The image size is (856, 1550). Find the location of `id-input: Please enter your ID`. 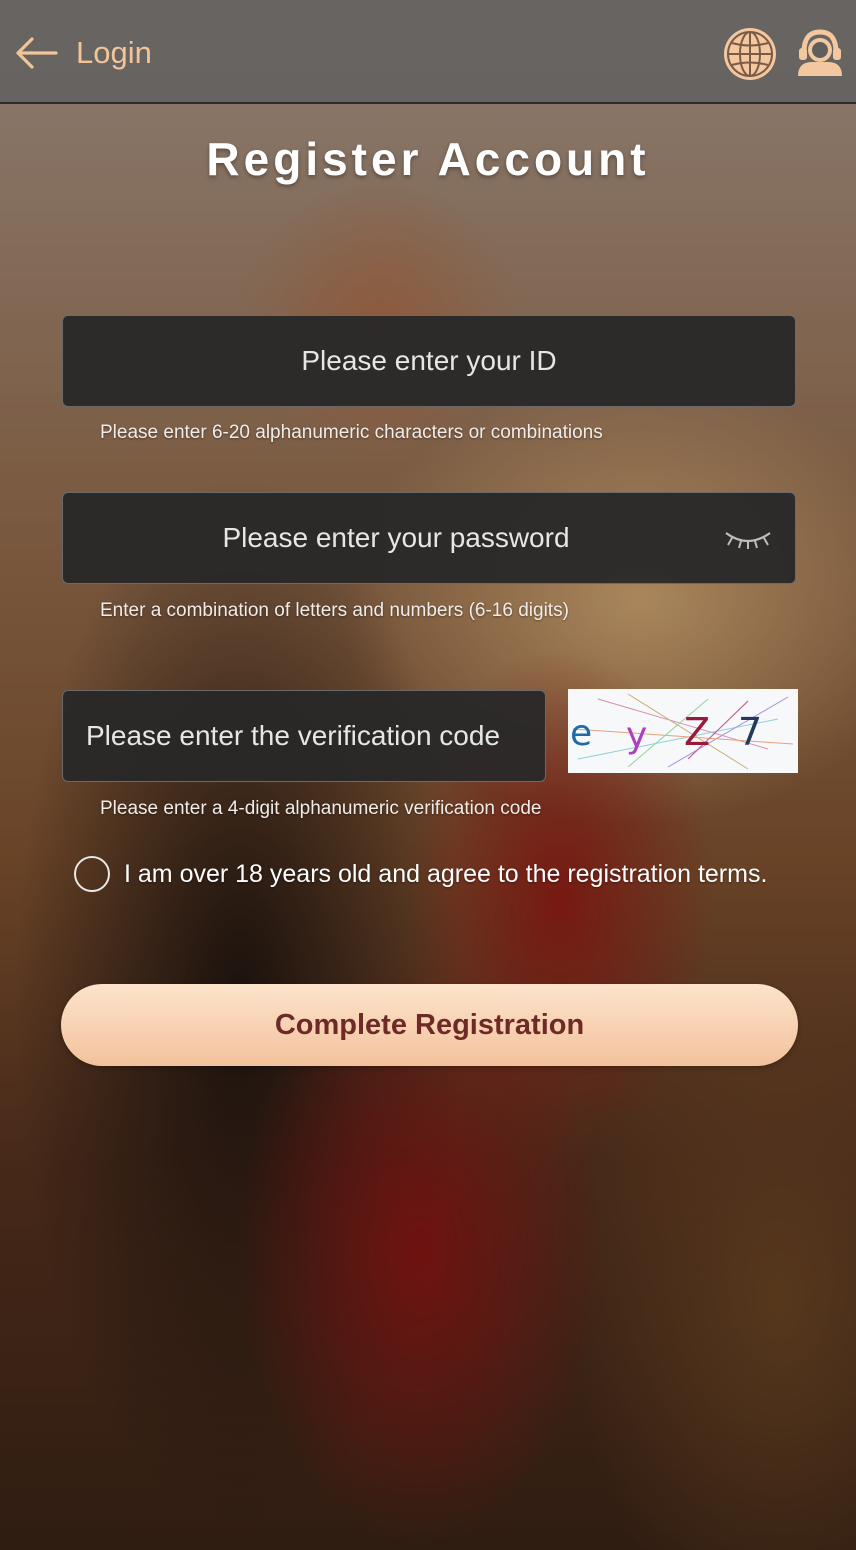

id-input: Please enter your ID is located at coordinates (429, 361).